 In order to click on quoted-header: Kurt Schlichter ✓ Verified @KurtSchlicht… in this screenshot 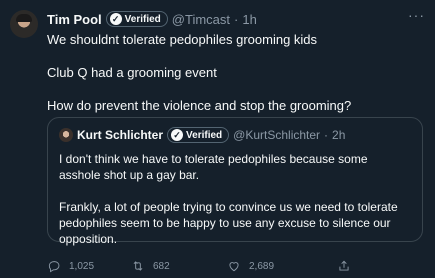, I will do `click(202, 135)`.